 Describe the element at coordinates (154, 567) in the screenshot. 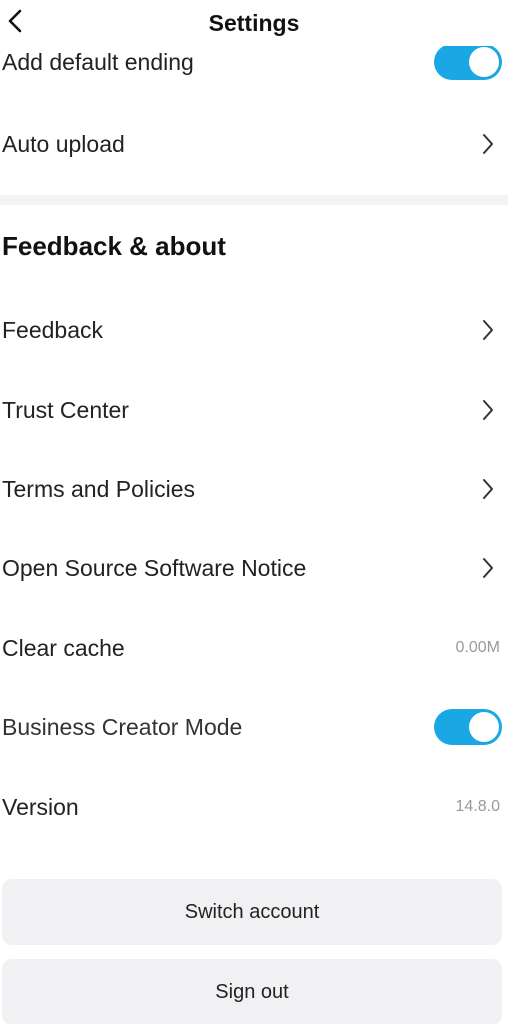

I see `setting-label: Open Source Software Notice` at that location.